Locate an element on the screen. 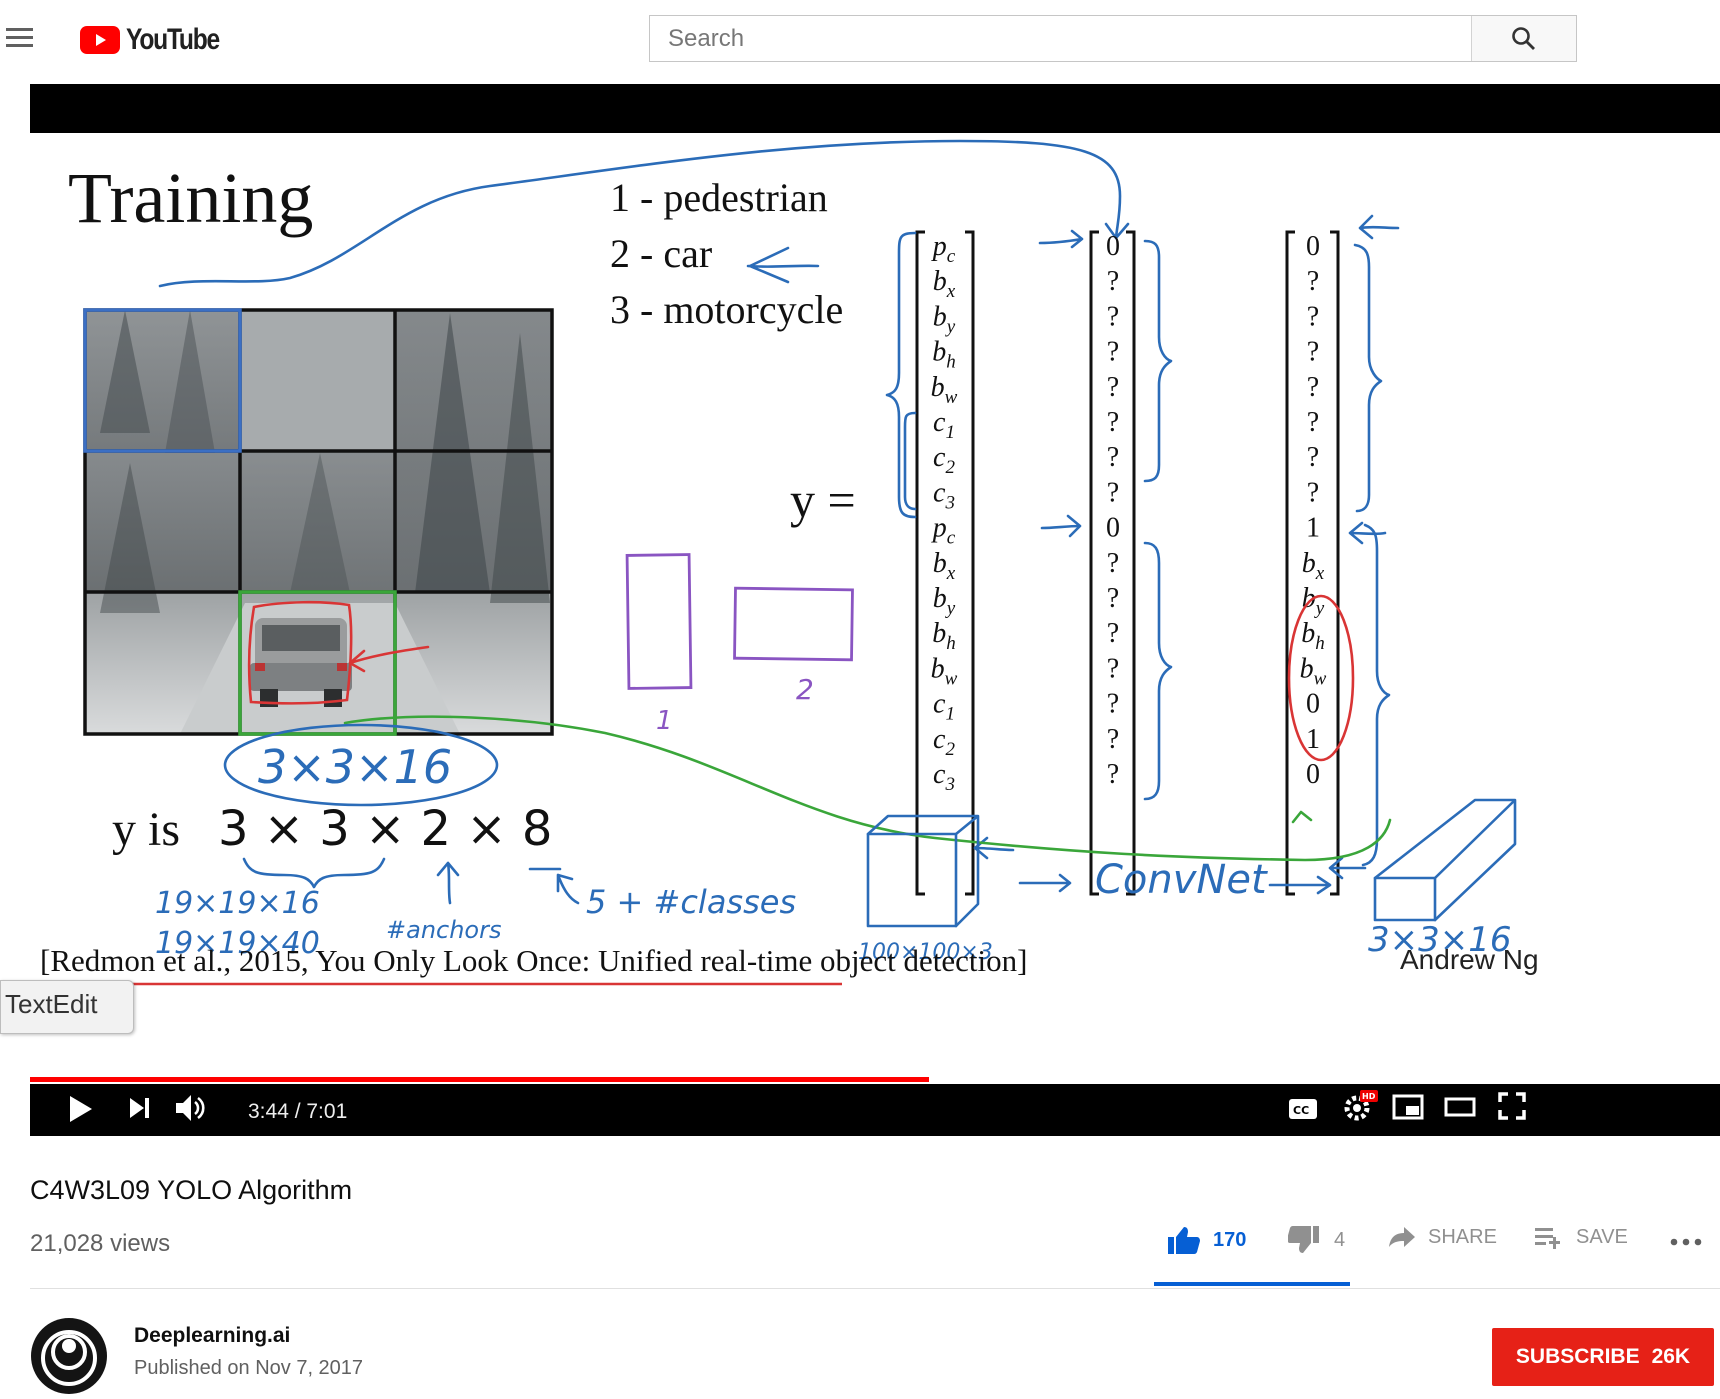 This screenshot has width=1720, height=1399. miniplayer-icon is located at coordinates (1408, 1109).